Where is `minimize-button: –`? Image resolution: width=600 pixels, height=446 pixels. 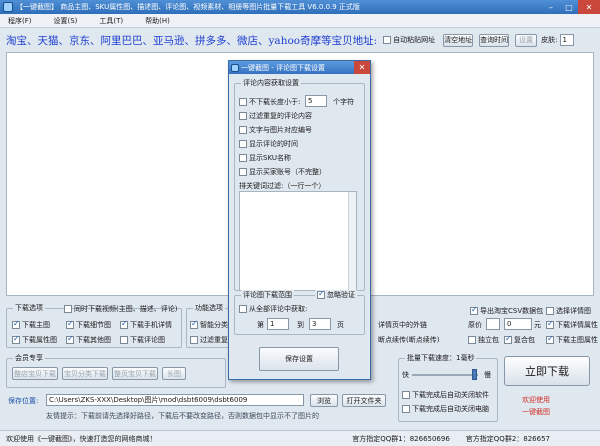 minimize-button: – is located at coordinates (551, 7).